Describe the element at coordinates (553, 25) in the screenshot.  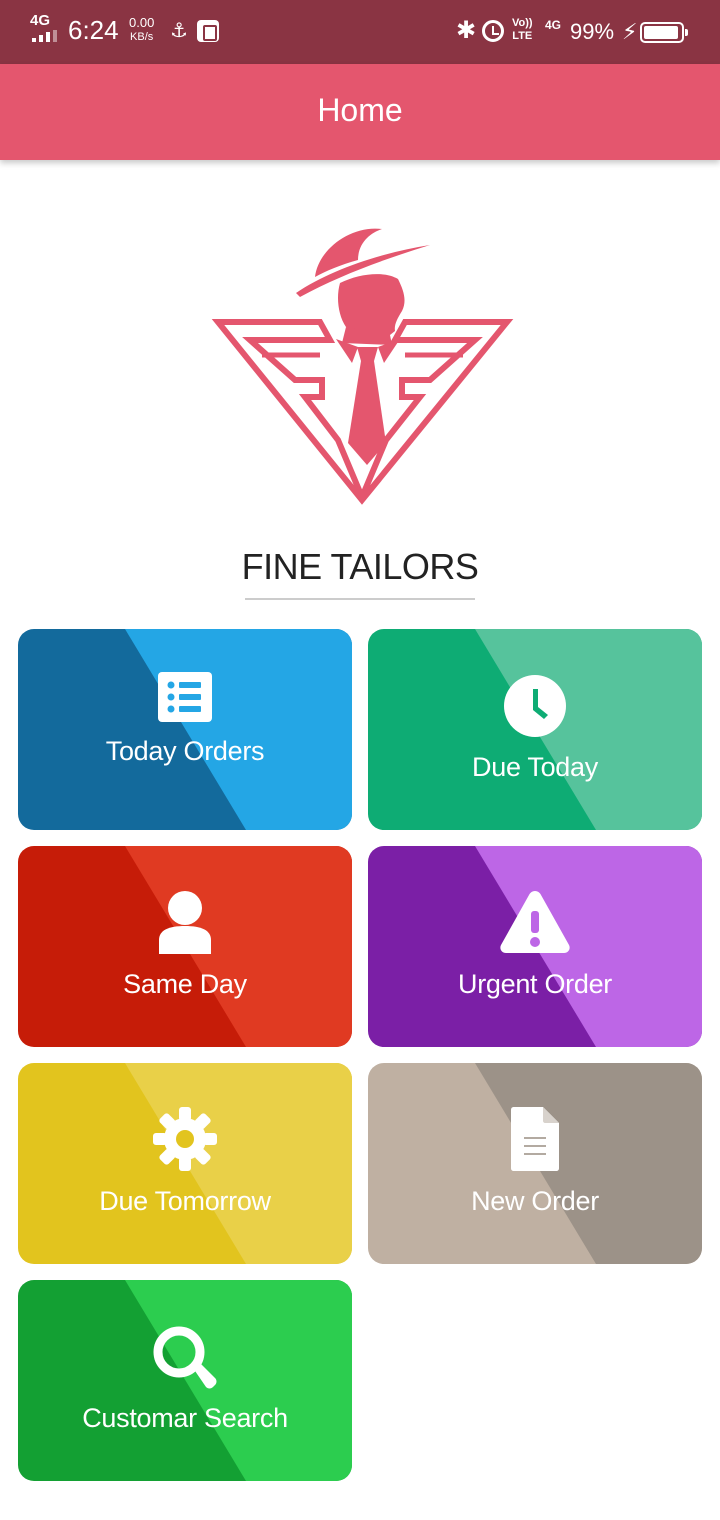
I see `network-type-2: 4G` at that location.